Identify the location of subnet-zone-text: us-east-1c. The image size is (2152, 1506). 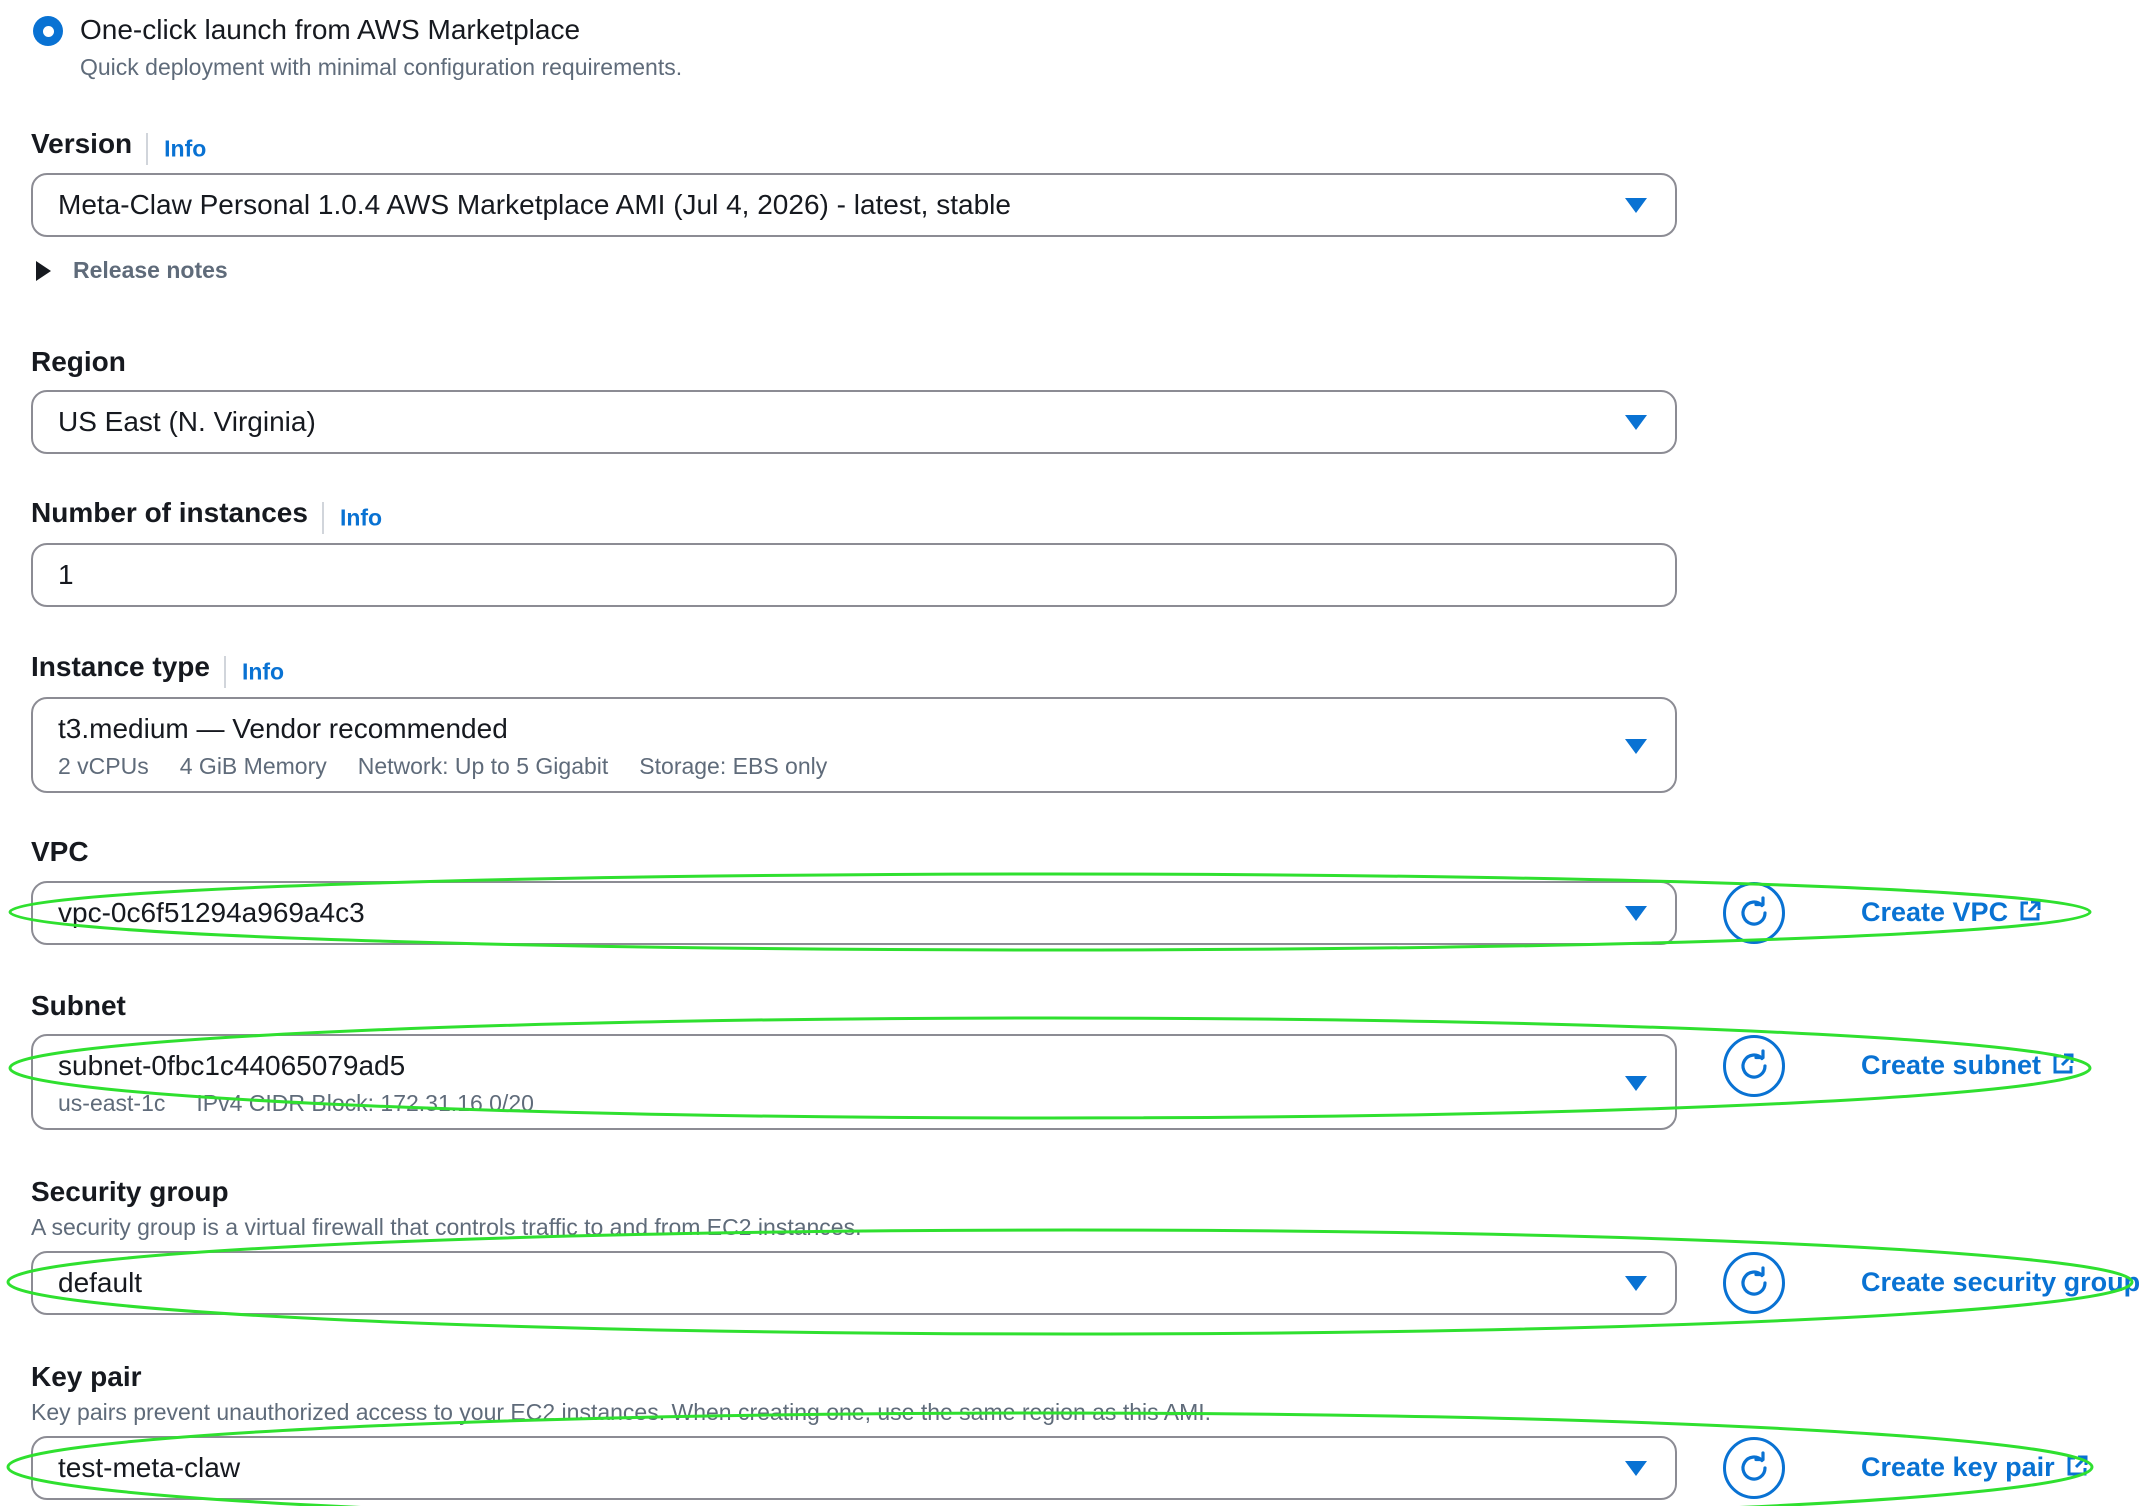
(112, 1103).